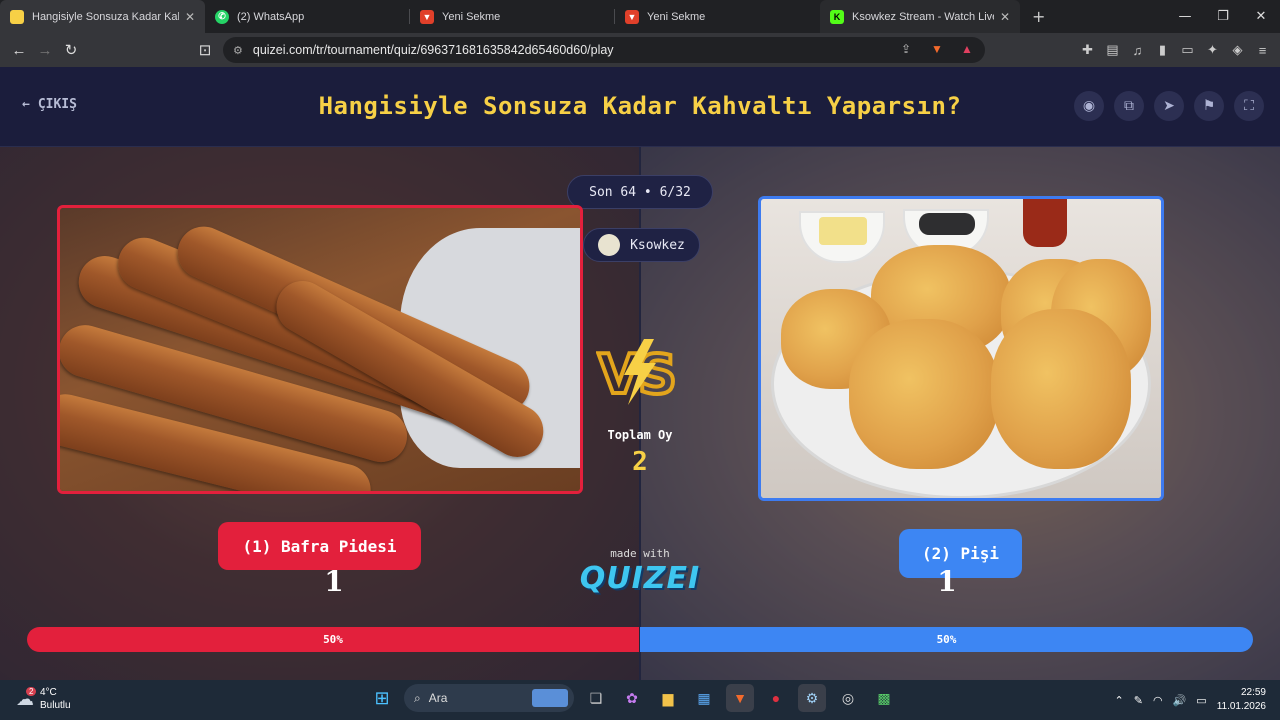 The height and width of the screenshot is (720, 1280). What do you see at coordinates (1138, 700) in the screenshot?
I see `pen-icon: ✎` at bounding box center [1138, 700].